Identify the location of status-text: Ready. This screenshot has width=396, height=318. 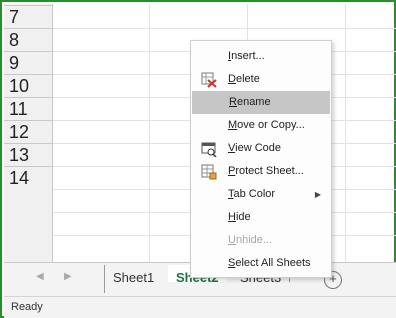
(27, 307).